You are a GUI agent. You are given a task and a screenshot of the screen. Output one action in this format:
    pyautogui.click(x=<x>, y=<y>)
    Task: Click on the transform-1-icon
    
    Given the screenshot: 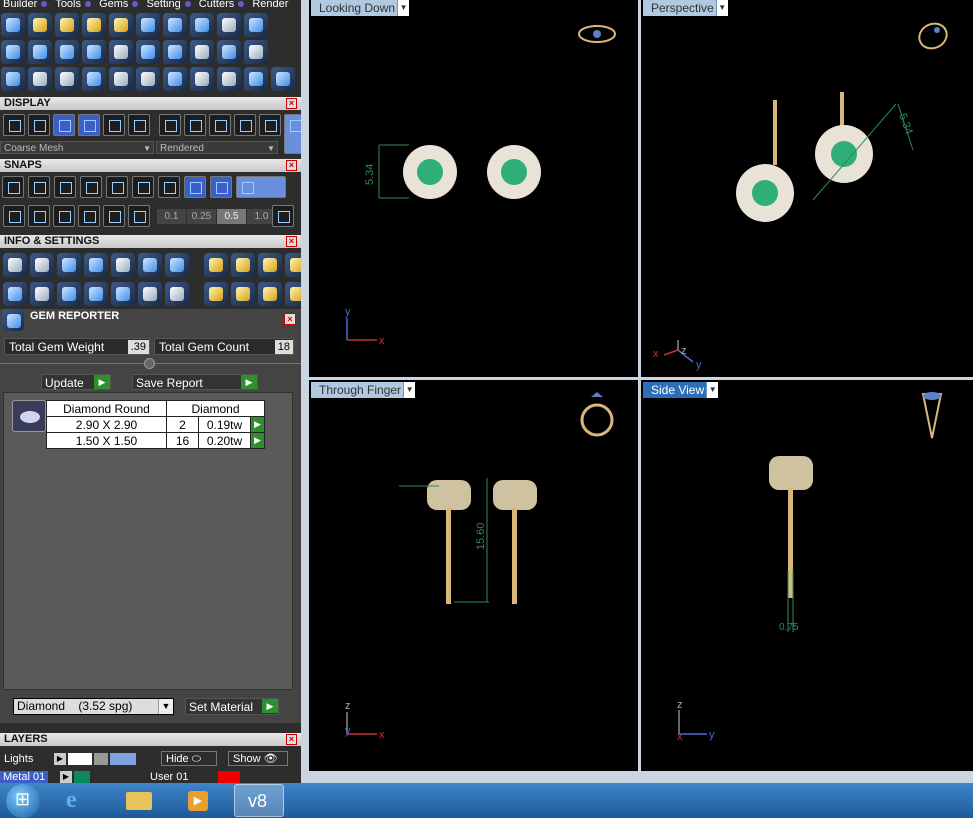 What is the action you would take?
    pyautogui.click(x=243, y=294)
    